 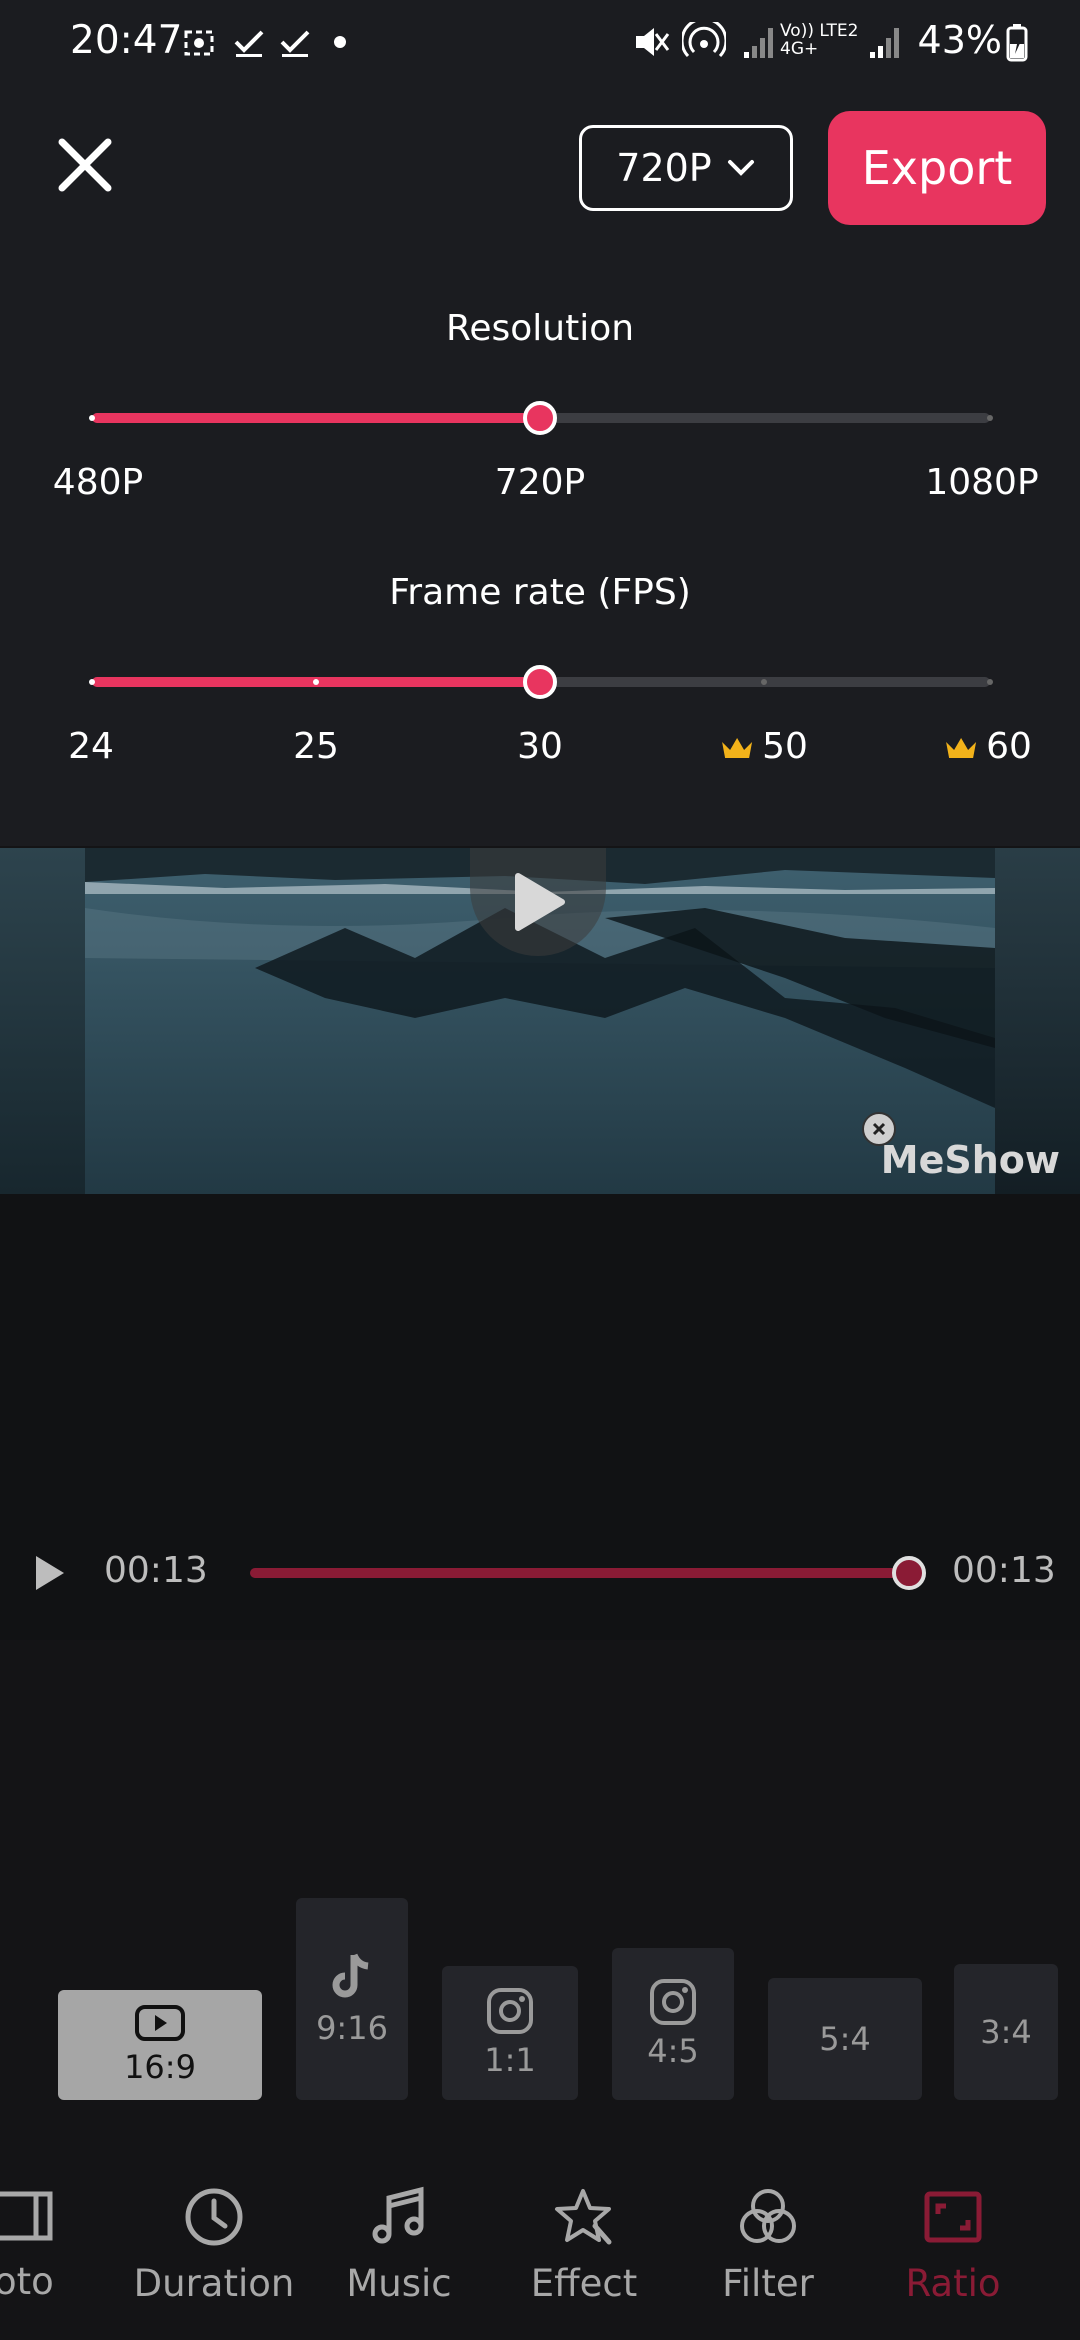 What do you see at coordinates (768, 2283) in the screenshot?
I see `nav-label: Filter` at bounding box center [768, 2283].